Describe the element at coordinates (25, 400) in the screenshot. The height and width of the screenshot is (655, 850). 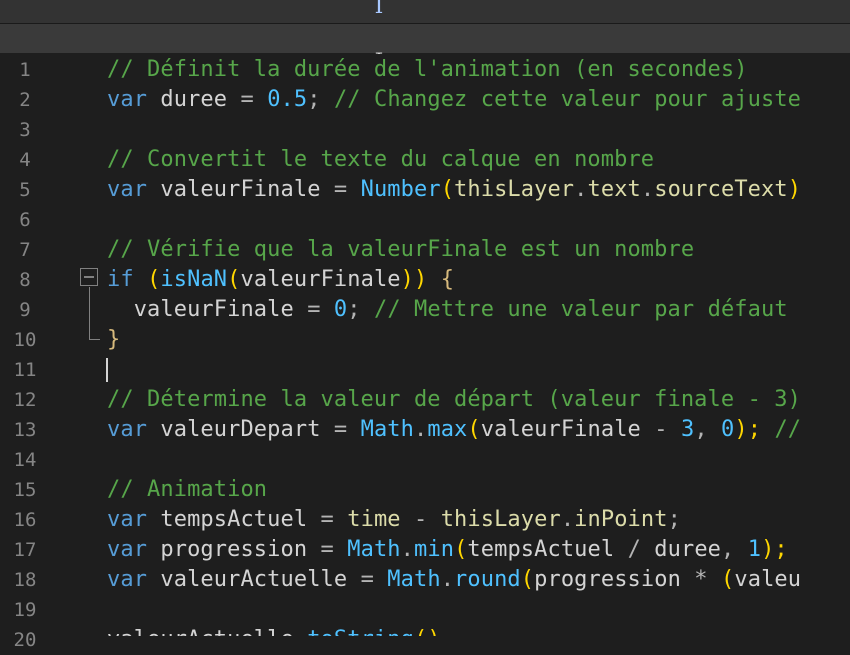
I see `line-number: 12` at that location.